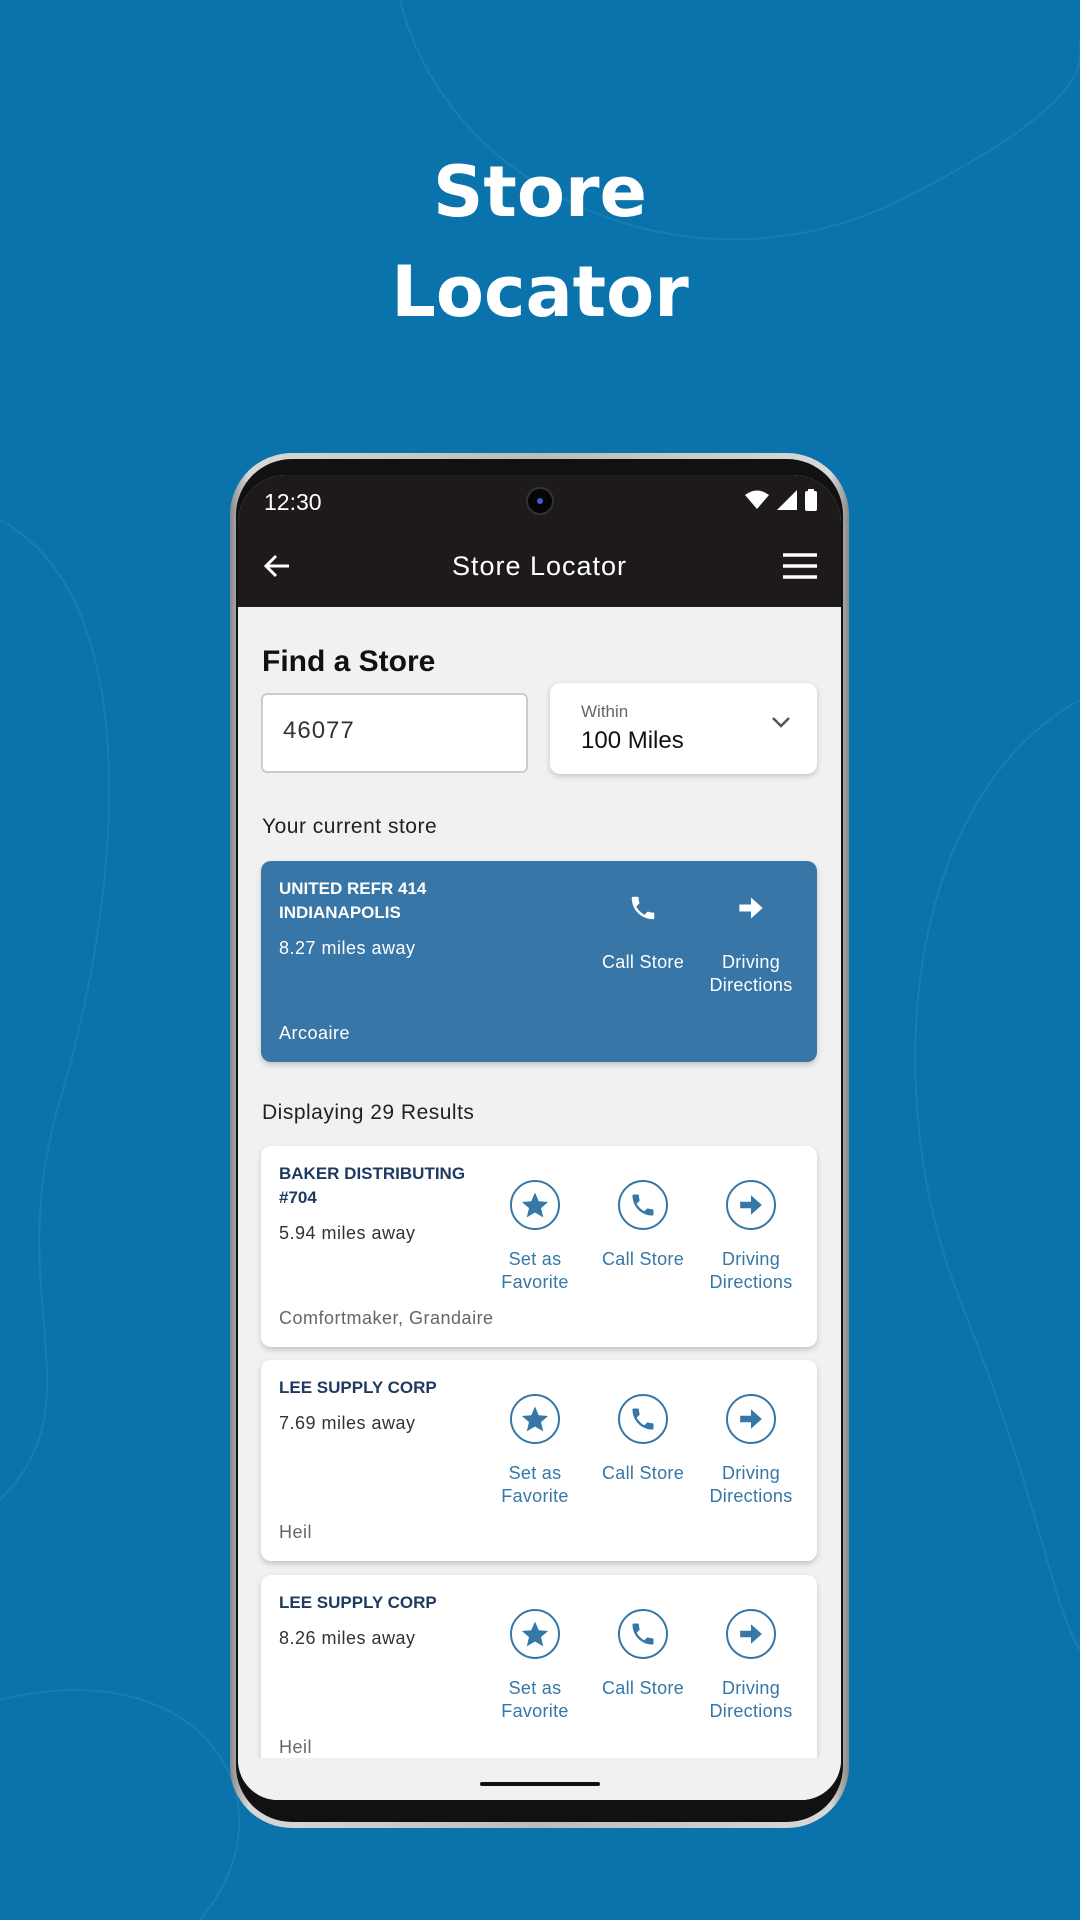  I want to click on store-name-line: BAKER DISTRIBUTING, so click(372, 1173).